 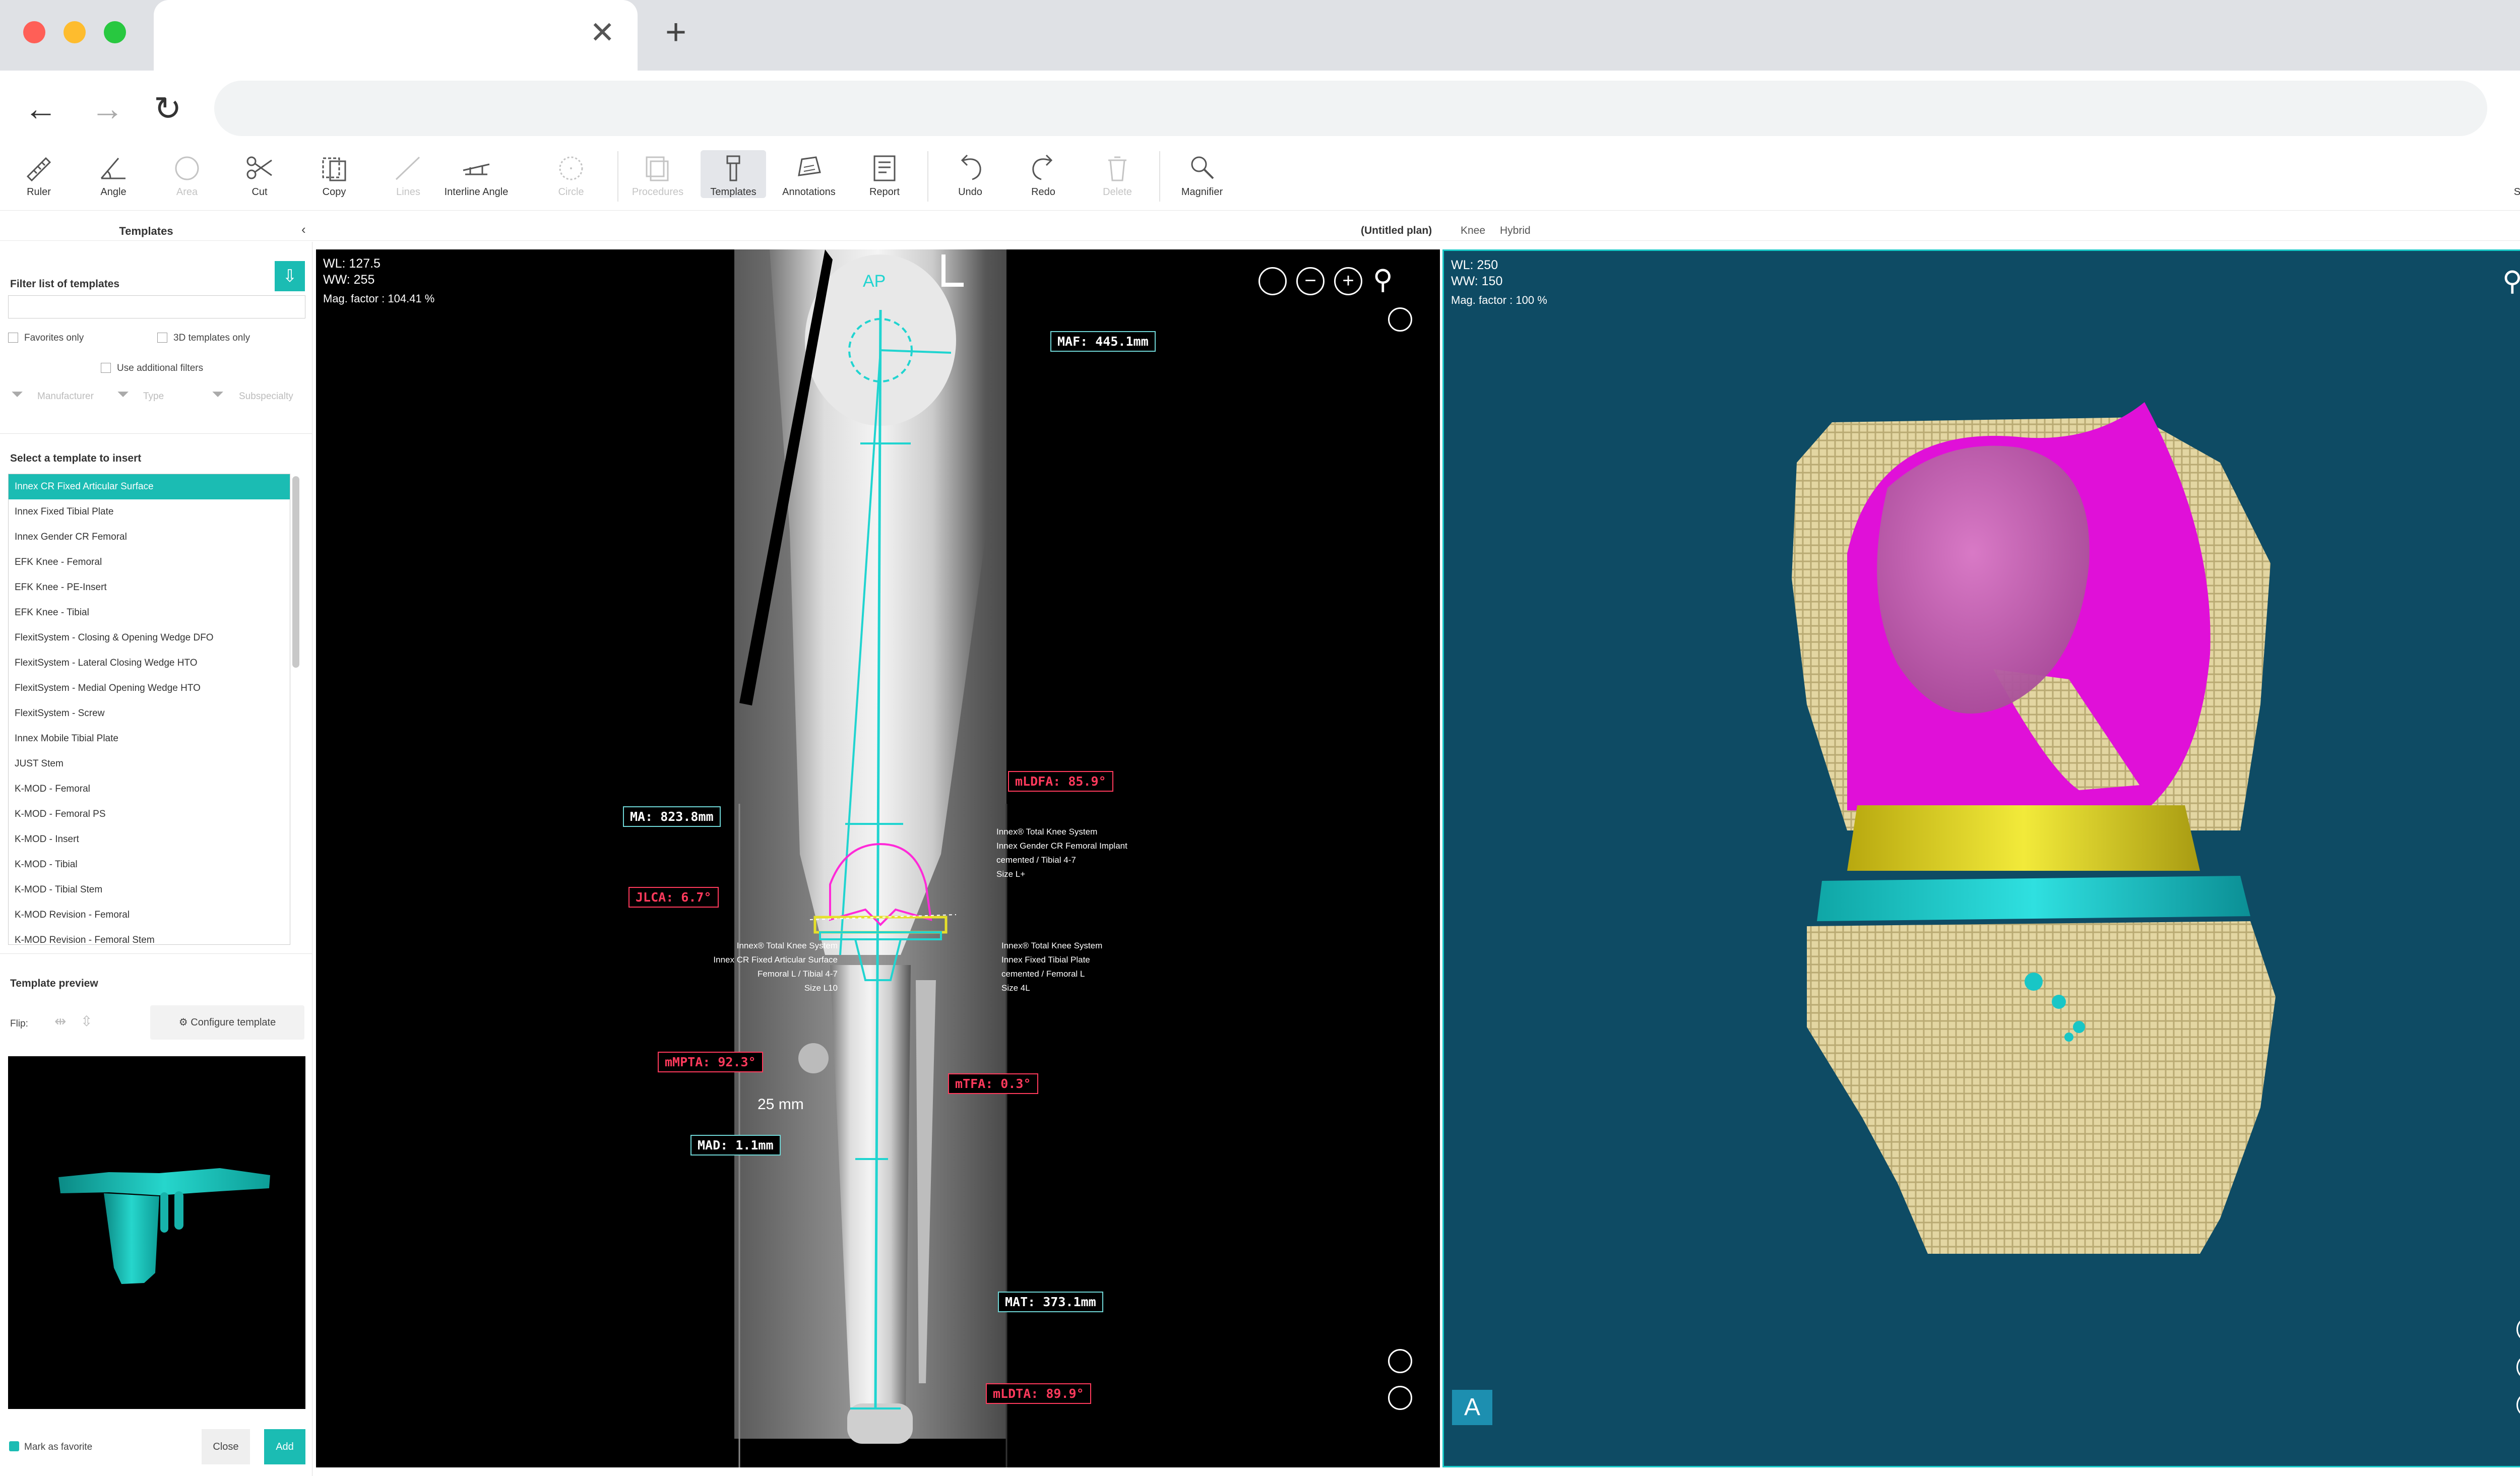 I want to click on tab-hybrid: Hybrid, so click(x=1515, y=231).